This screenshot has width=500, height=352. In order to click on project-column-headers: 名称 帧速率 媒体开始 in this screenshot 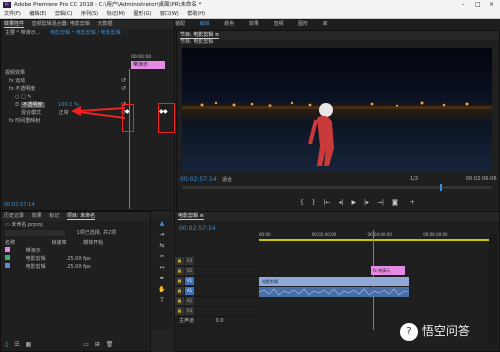, I will do `click(75, 243)`.